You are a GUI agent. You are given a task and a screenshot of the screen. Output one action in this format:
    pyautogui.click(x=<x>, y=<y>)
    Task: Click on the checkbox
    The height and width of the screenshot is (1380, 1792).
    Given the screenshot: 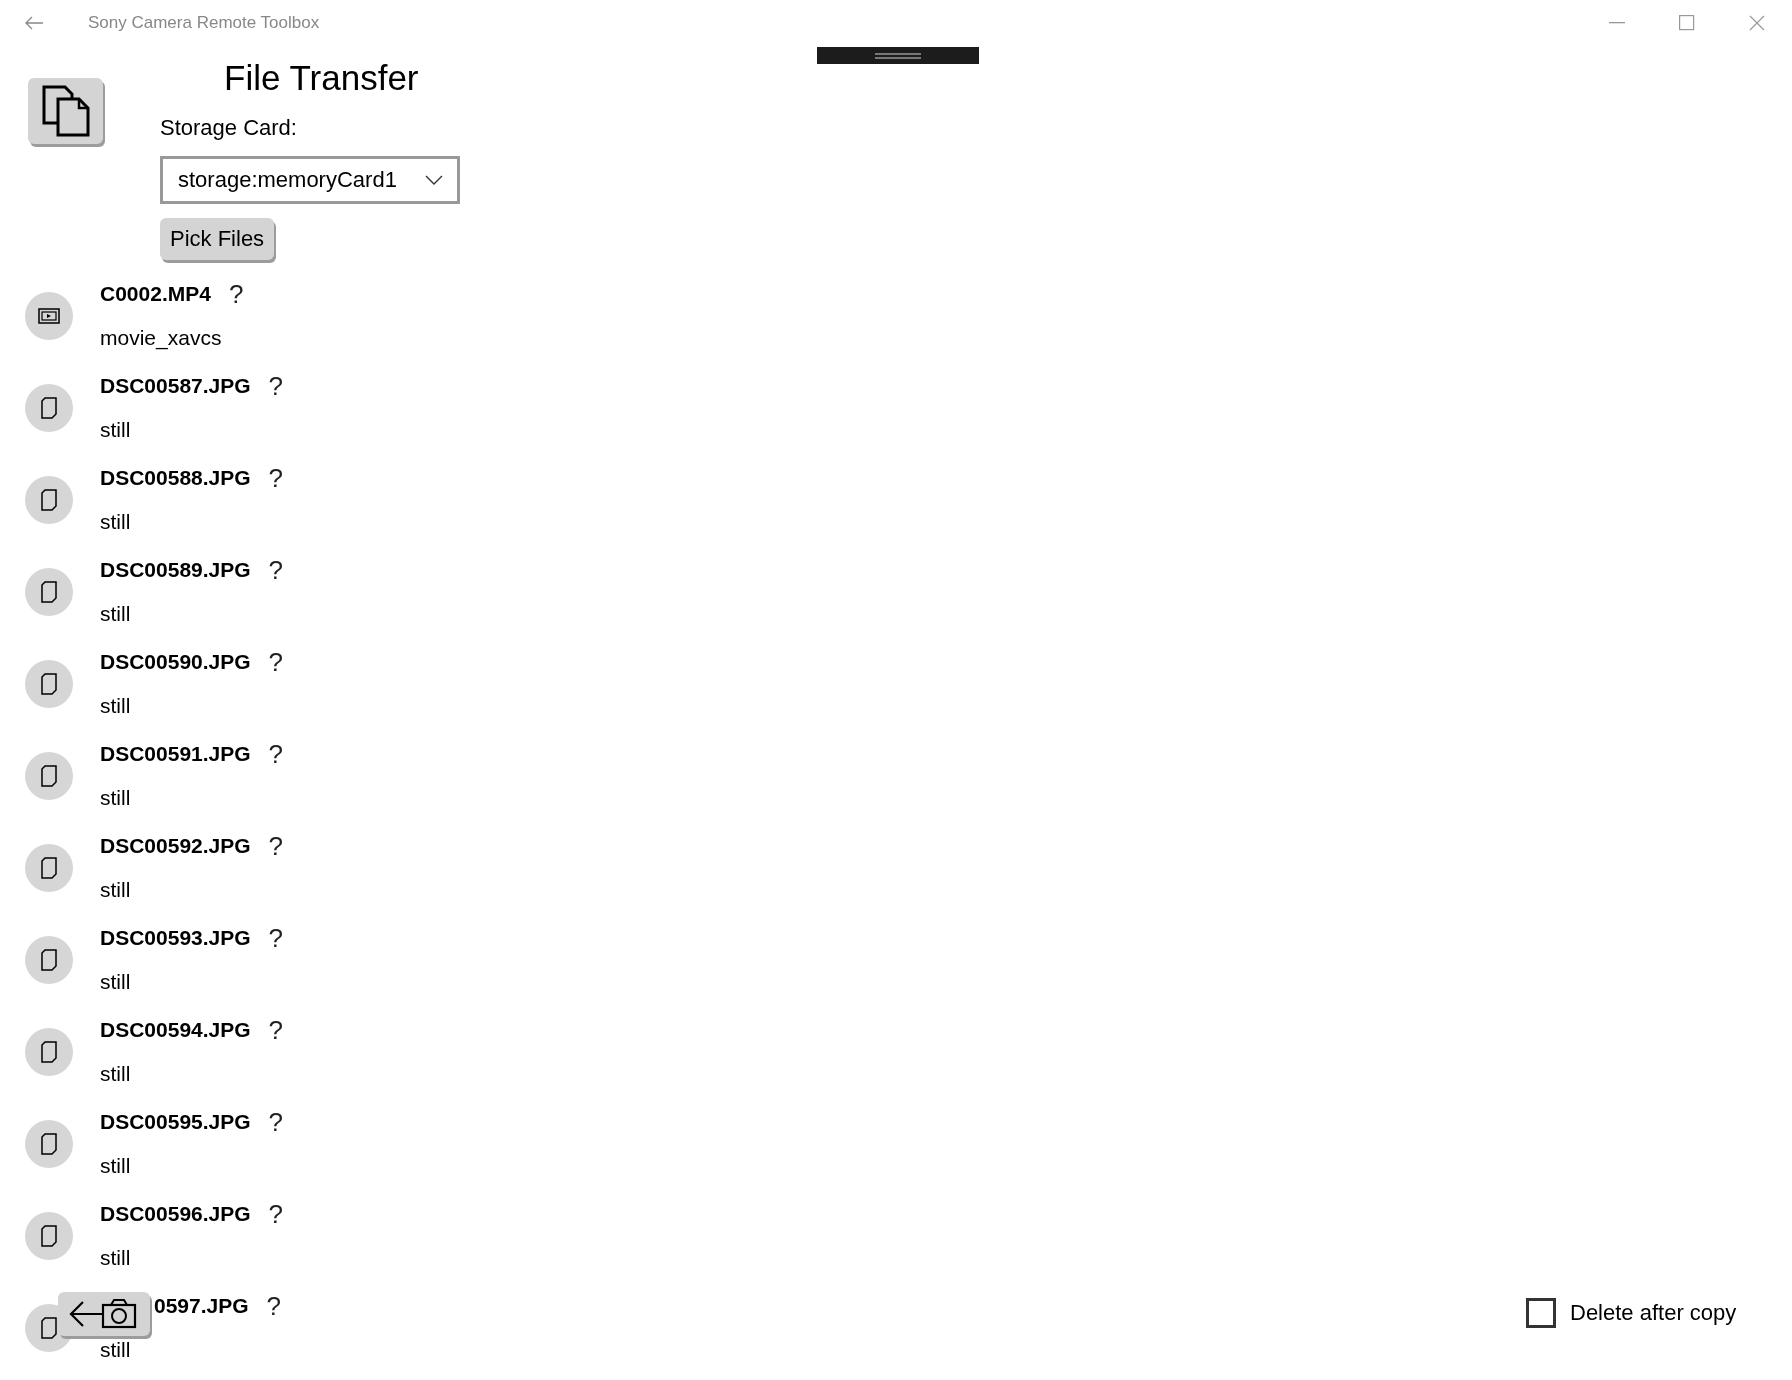 What is the action you would take?
    pyautogui.click(x=1541, y=1313)
    